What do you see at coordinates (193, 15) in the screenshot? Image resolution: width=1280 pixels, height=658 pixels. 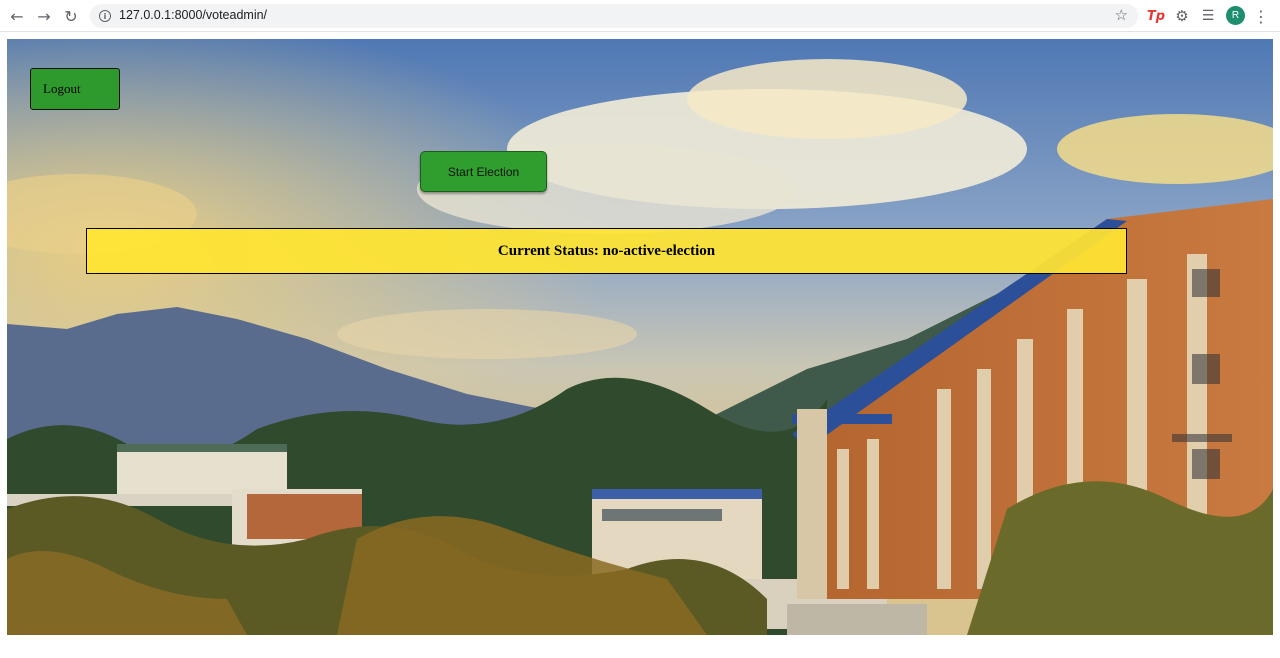 I see `url-text: 127.0.0.1:8000/voteadmin/` at bounding box center [193, 15].